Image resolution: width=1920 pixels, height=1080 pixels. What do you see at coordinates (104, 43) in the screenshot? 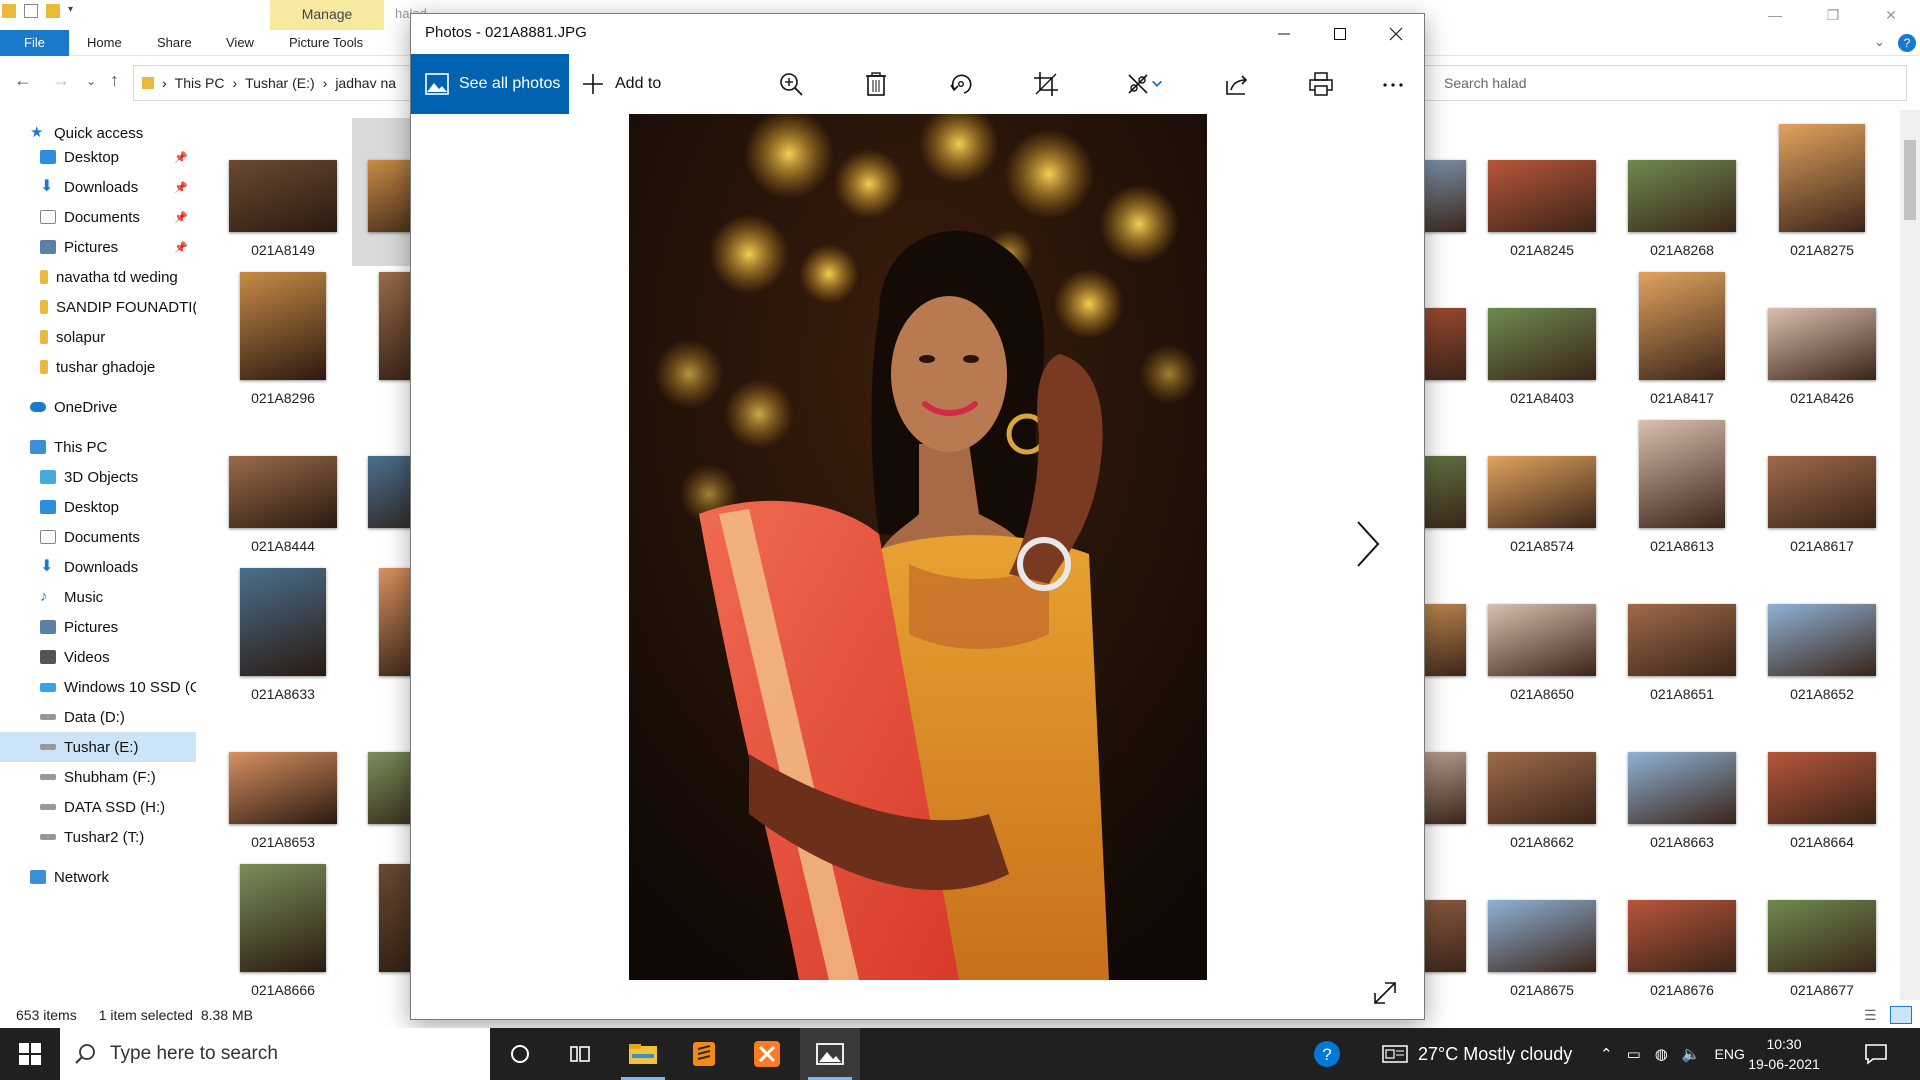
I see `tab-home: Home` at bounding box center [104, 43].